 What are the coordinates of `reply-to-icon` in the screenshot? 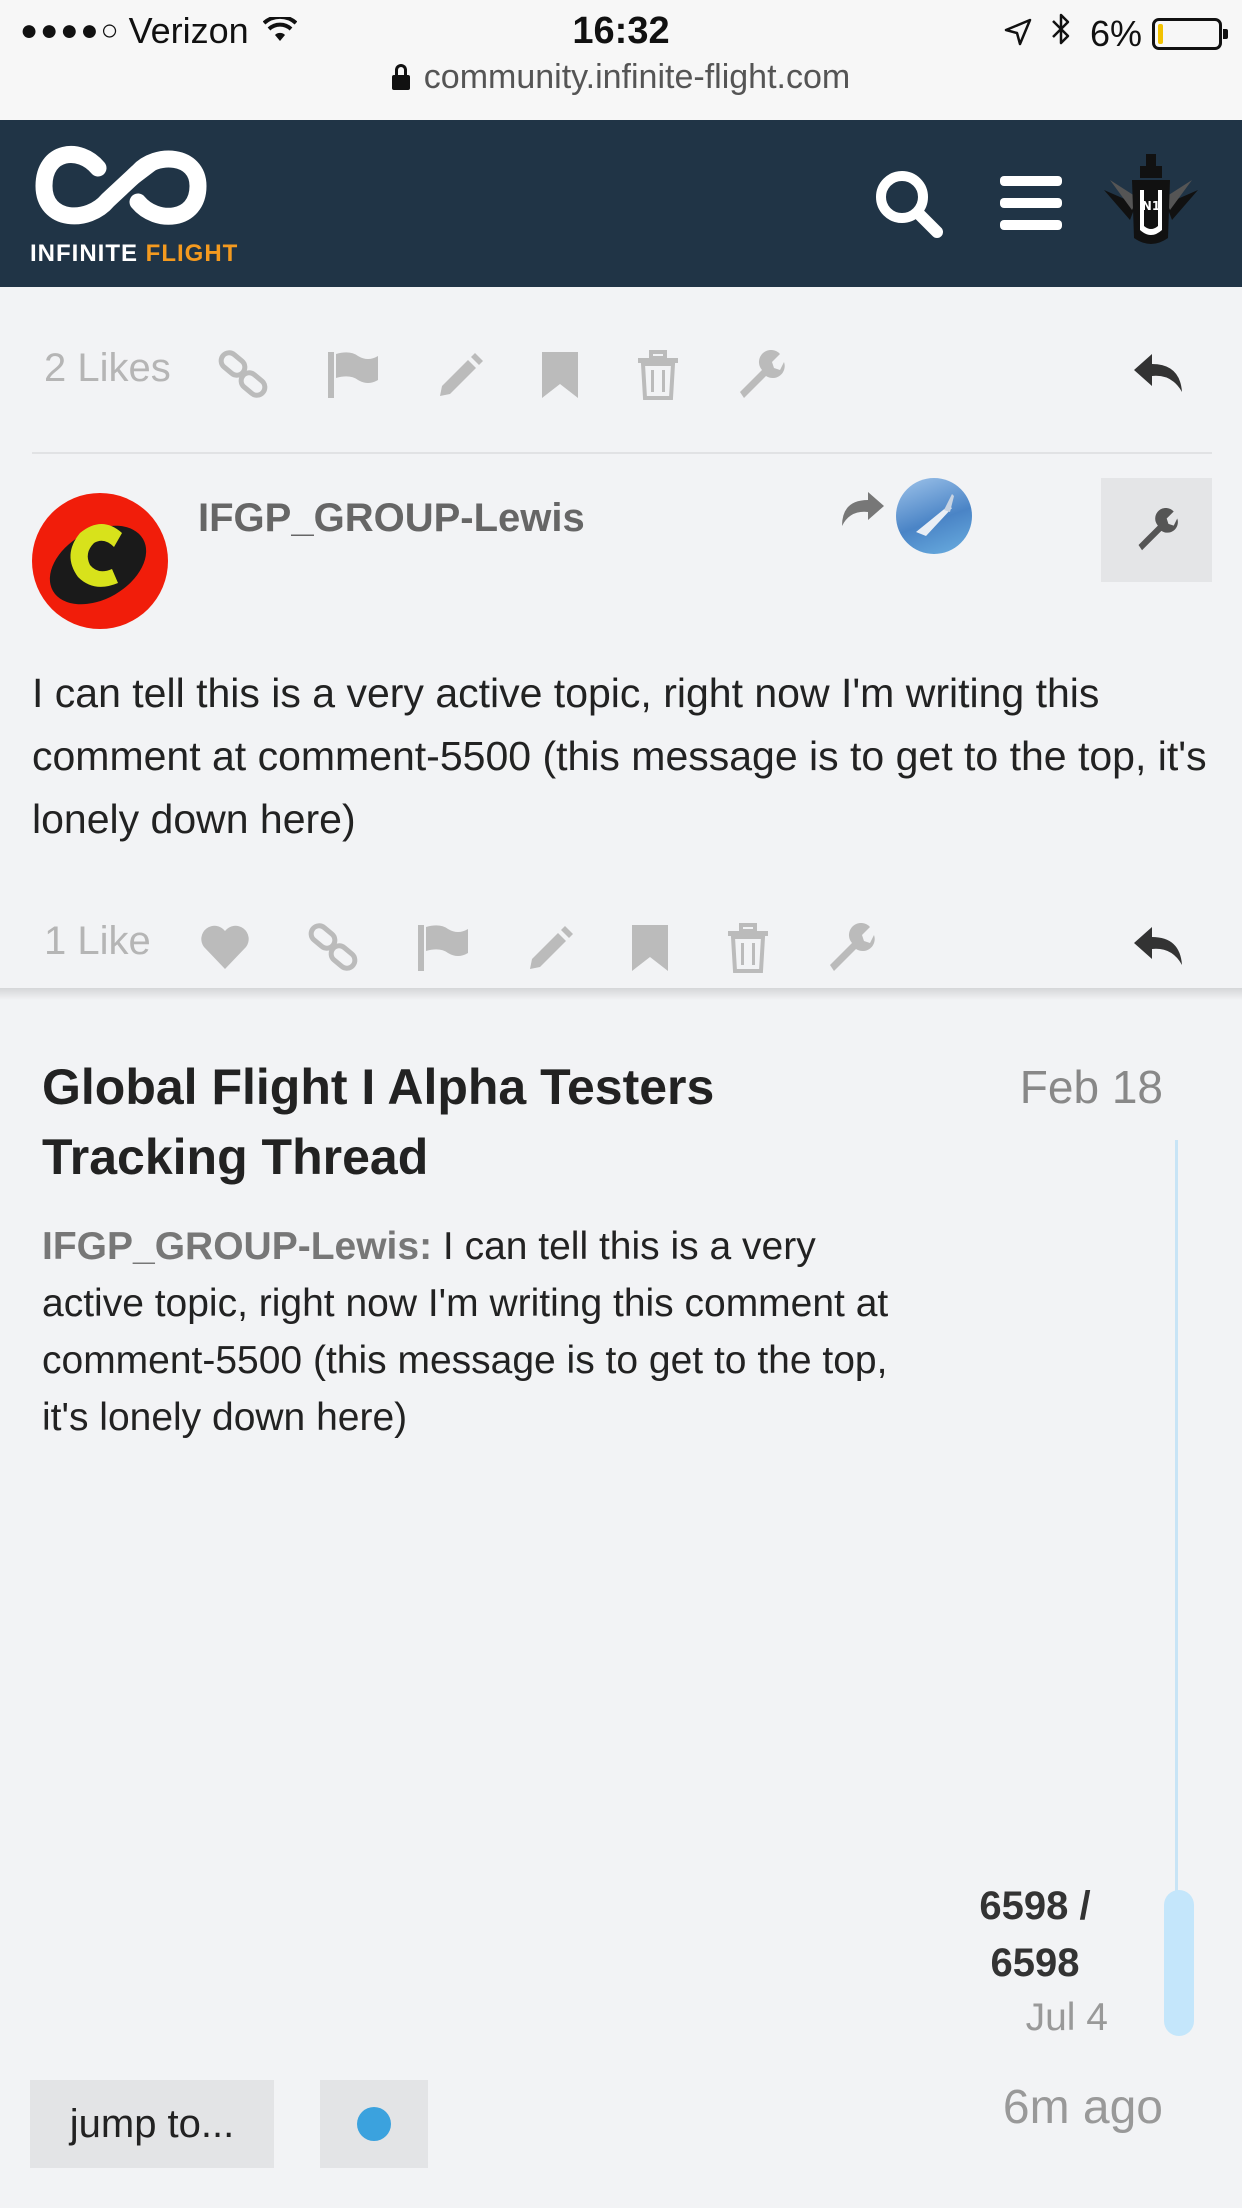 It's located at (862, 512).